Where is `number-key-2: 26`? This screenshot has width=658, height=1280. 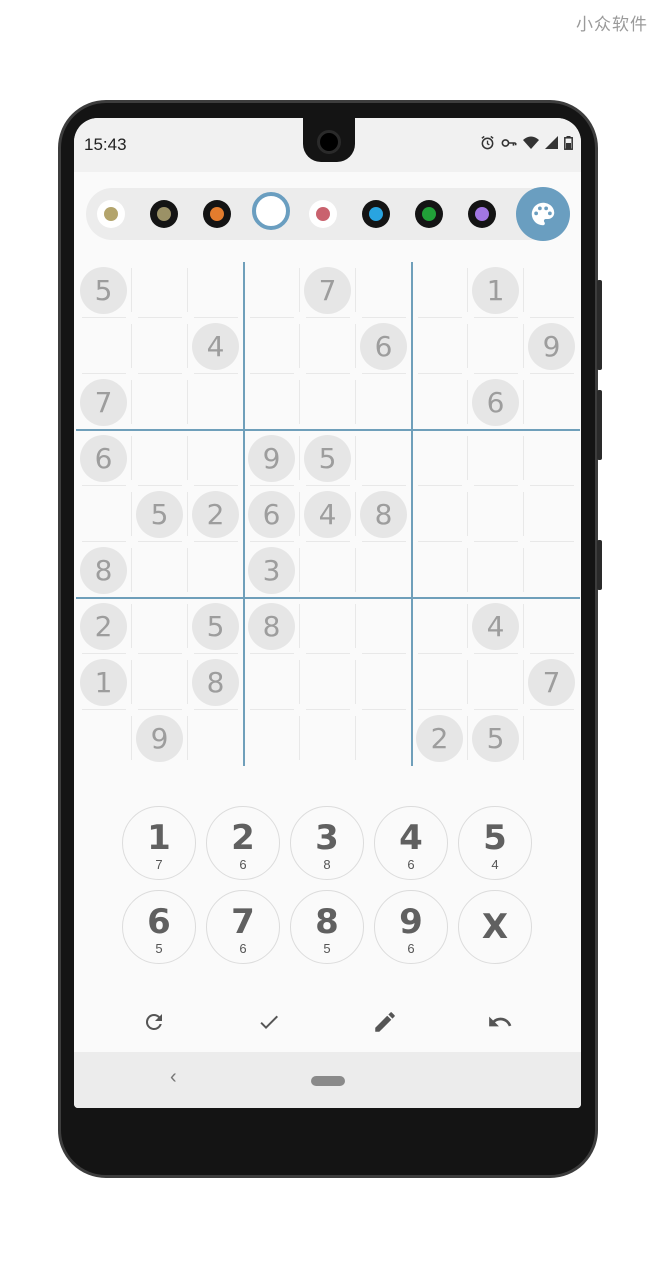 number-key-2: 26 is located at coordinates (243, 843).